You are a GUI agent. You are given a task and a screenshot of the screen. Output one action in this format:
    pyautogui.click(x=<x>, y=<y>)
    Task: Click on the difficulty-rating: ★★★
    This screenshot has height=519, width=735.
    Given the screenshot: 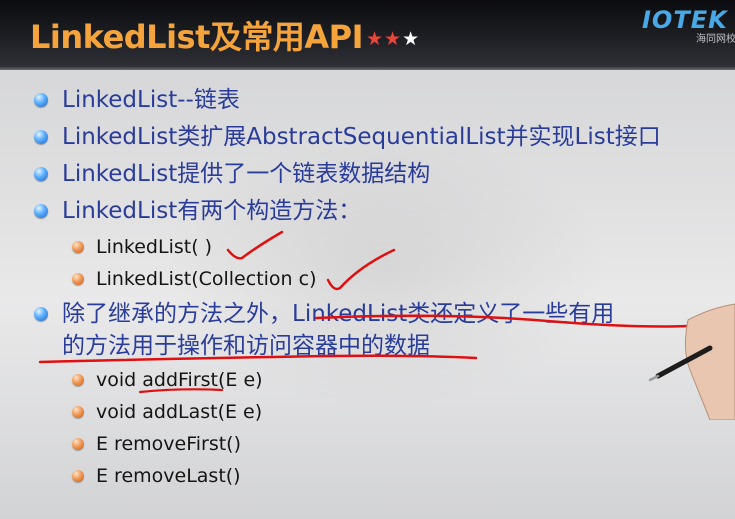 What is the action you would take?
    pyautogui.click(x=393, y=39)
    